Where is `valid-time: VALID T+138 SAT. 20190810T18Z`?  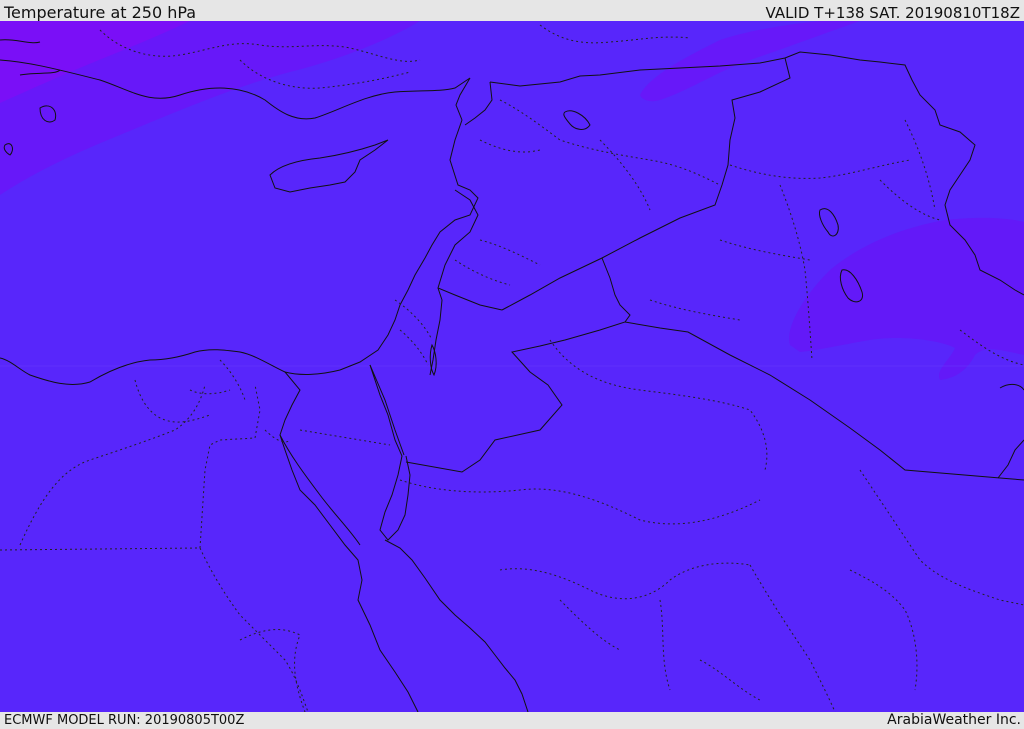 valid-time: VALID T+138 SAT. 20190810T18Z is located at coordinates (892, 13).